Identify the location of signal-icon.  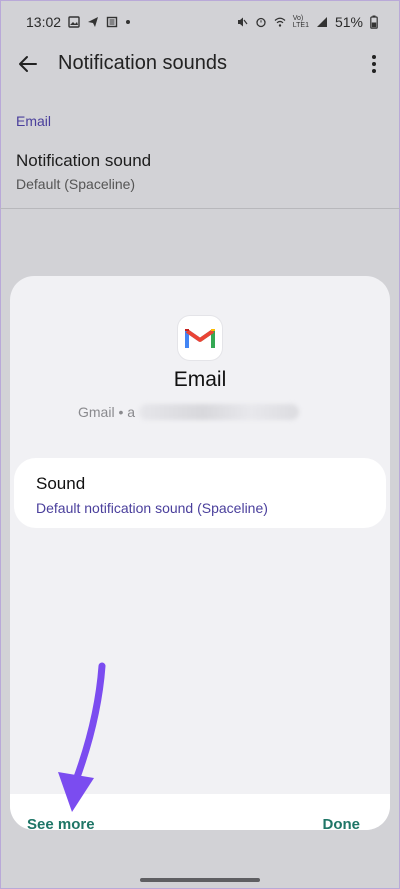
(321, 22).